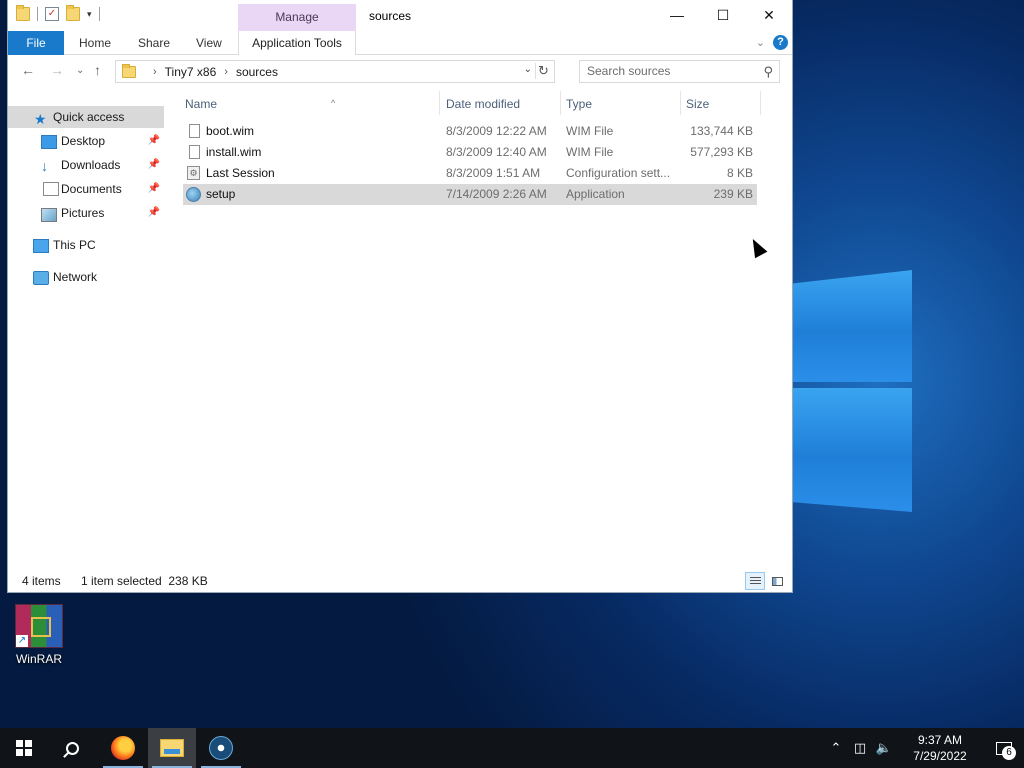 Image resolution: width=1024 pixels, height=768 pixels. I want to click on expand-ribbon-chevron-icon: ⌄, so click(760, 42).